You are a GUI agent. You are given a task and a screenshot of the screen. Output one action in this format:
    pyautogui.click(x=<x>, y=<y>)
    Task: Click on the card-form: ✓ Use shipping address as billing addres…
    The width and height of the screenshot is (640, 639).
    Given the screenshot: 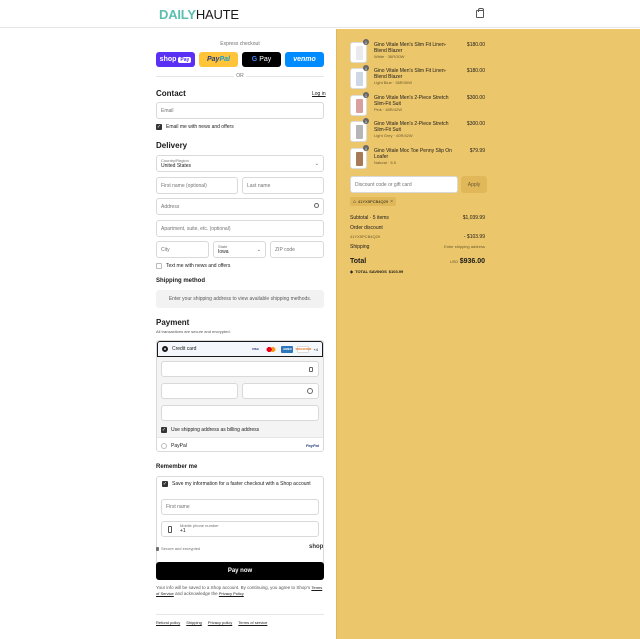 What is the action you would take?
    pyautogui.click(x=240, y=397)
    